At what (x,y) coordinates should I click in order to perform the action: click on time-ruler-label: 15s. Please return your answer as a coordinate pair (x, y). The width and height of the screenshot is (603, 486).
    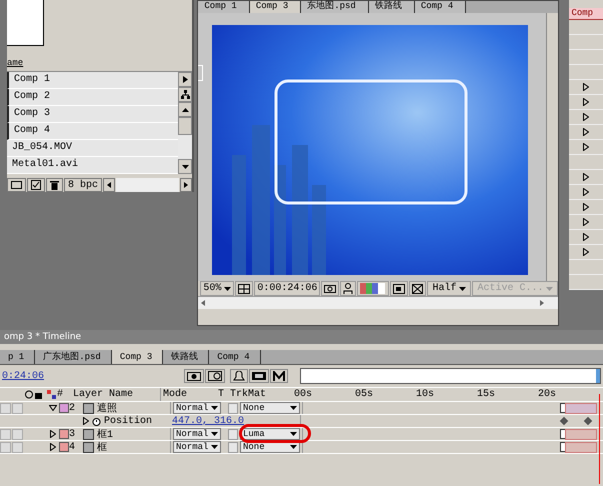
    Looking at the image, I should click on (486, 394).